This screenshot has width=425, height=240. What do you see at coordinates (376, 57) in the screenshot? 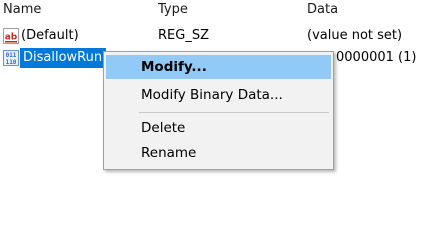
I see `value-data: 0000001 (1)` at bounding box center [376, 57].